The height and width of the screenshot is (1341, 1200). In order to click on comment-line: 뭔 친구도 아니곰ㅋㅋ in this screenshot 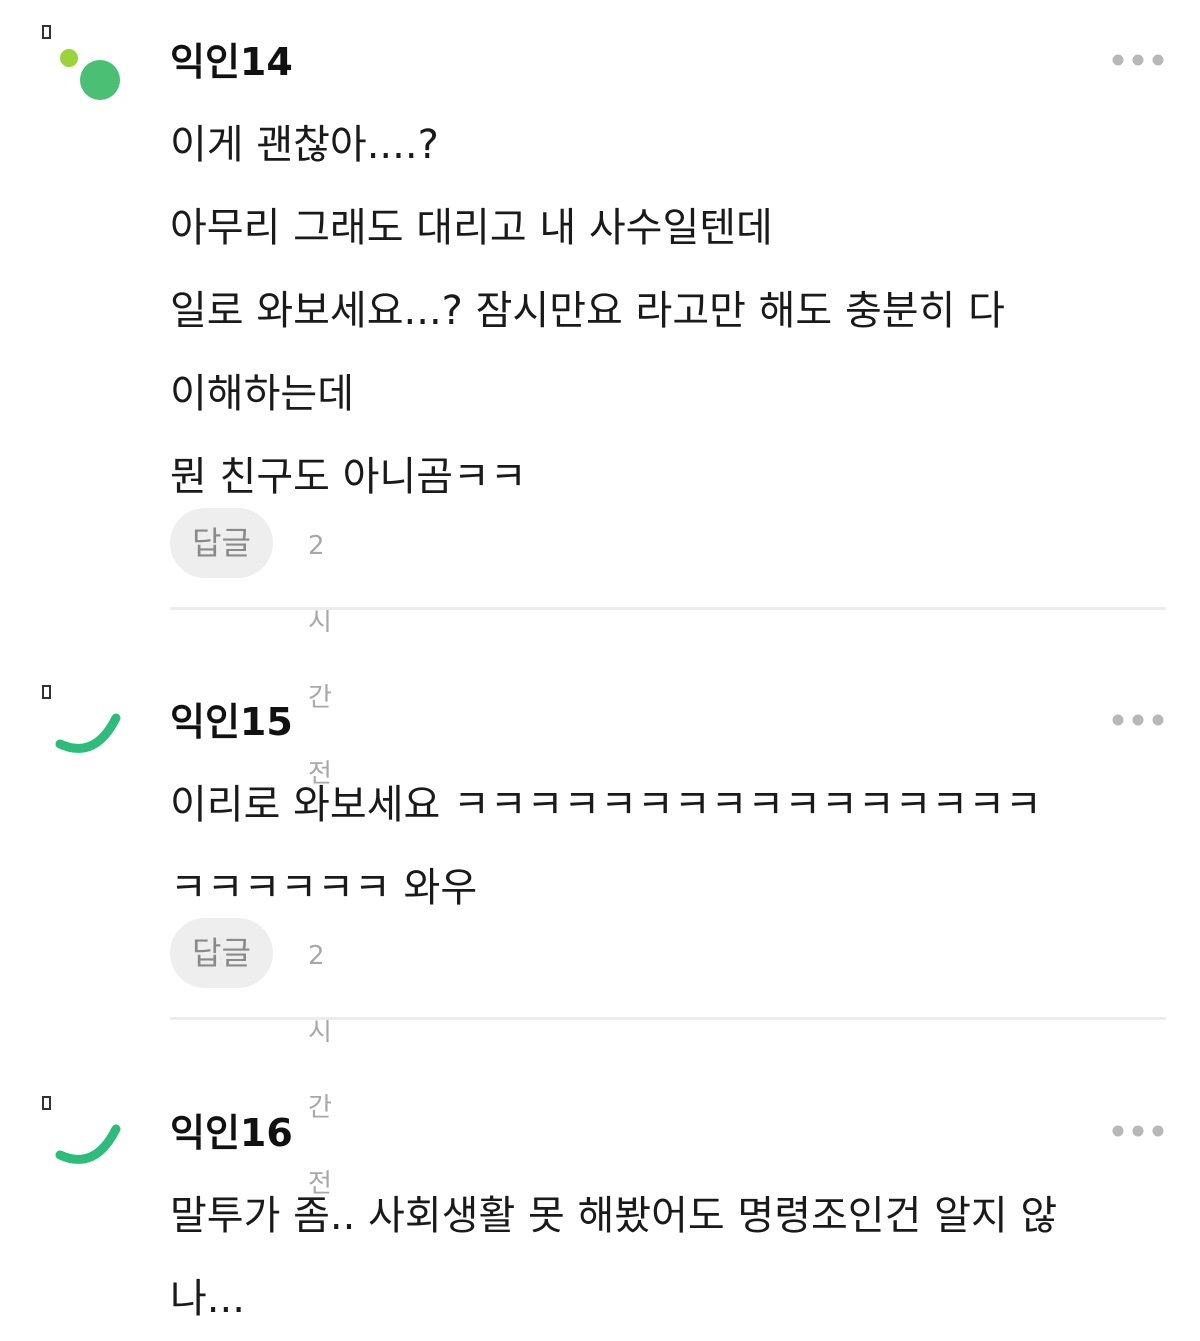, I will do `click(348, 477)`.